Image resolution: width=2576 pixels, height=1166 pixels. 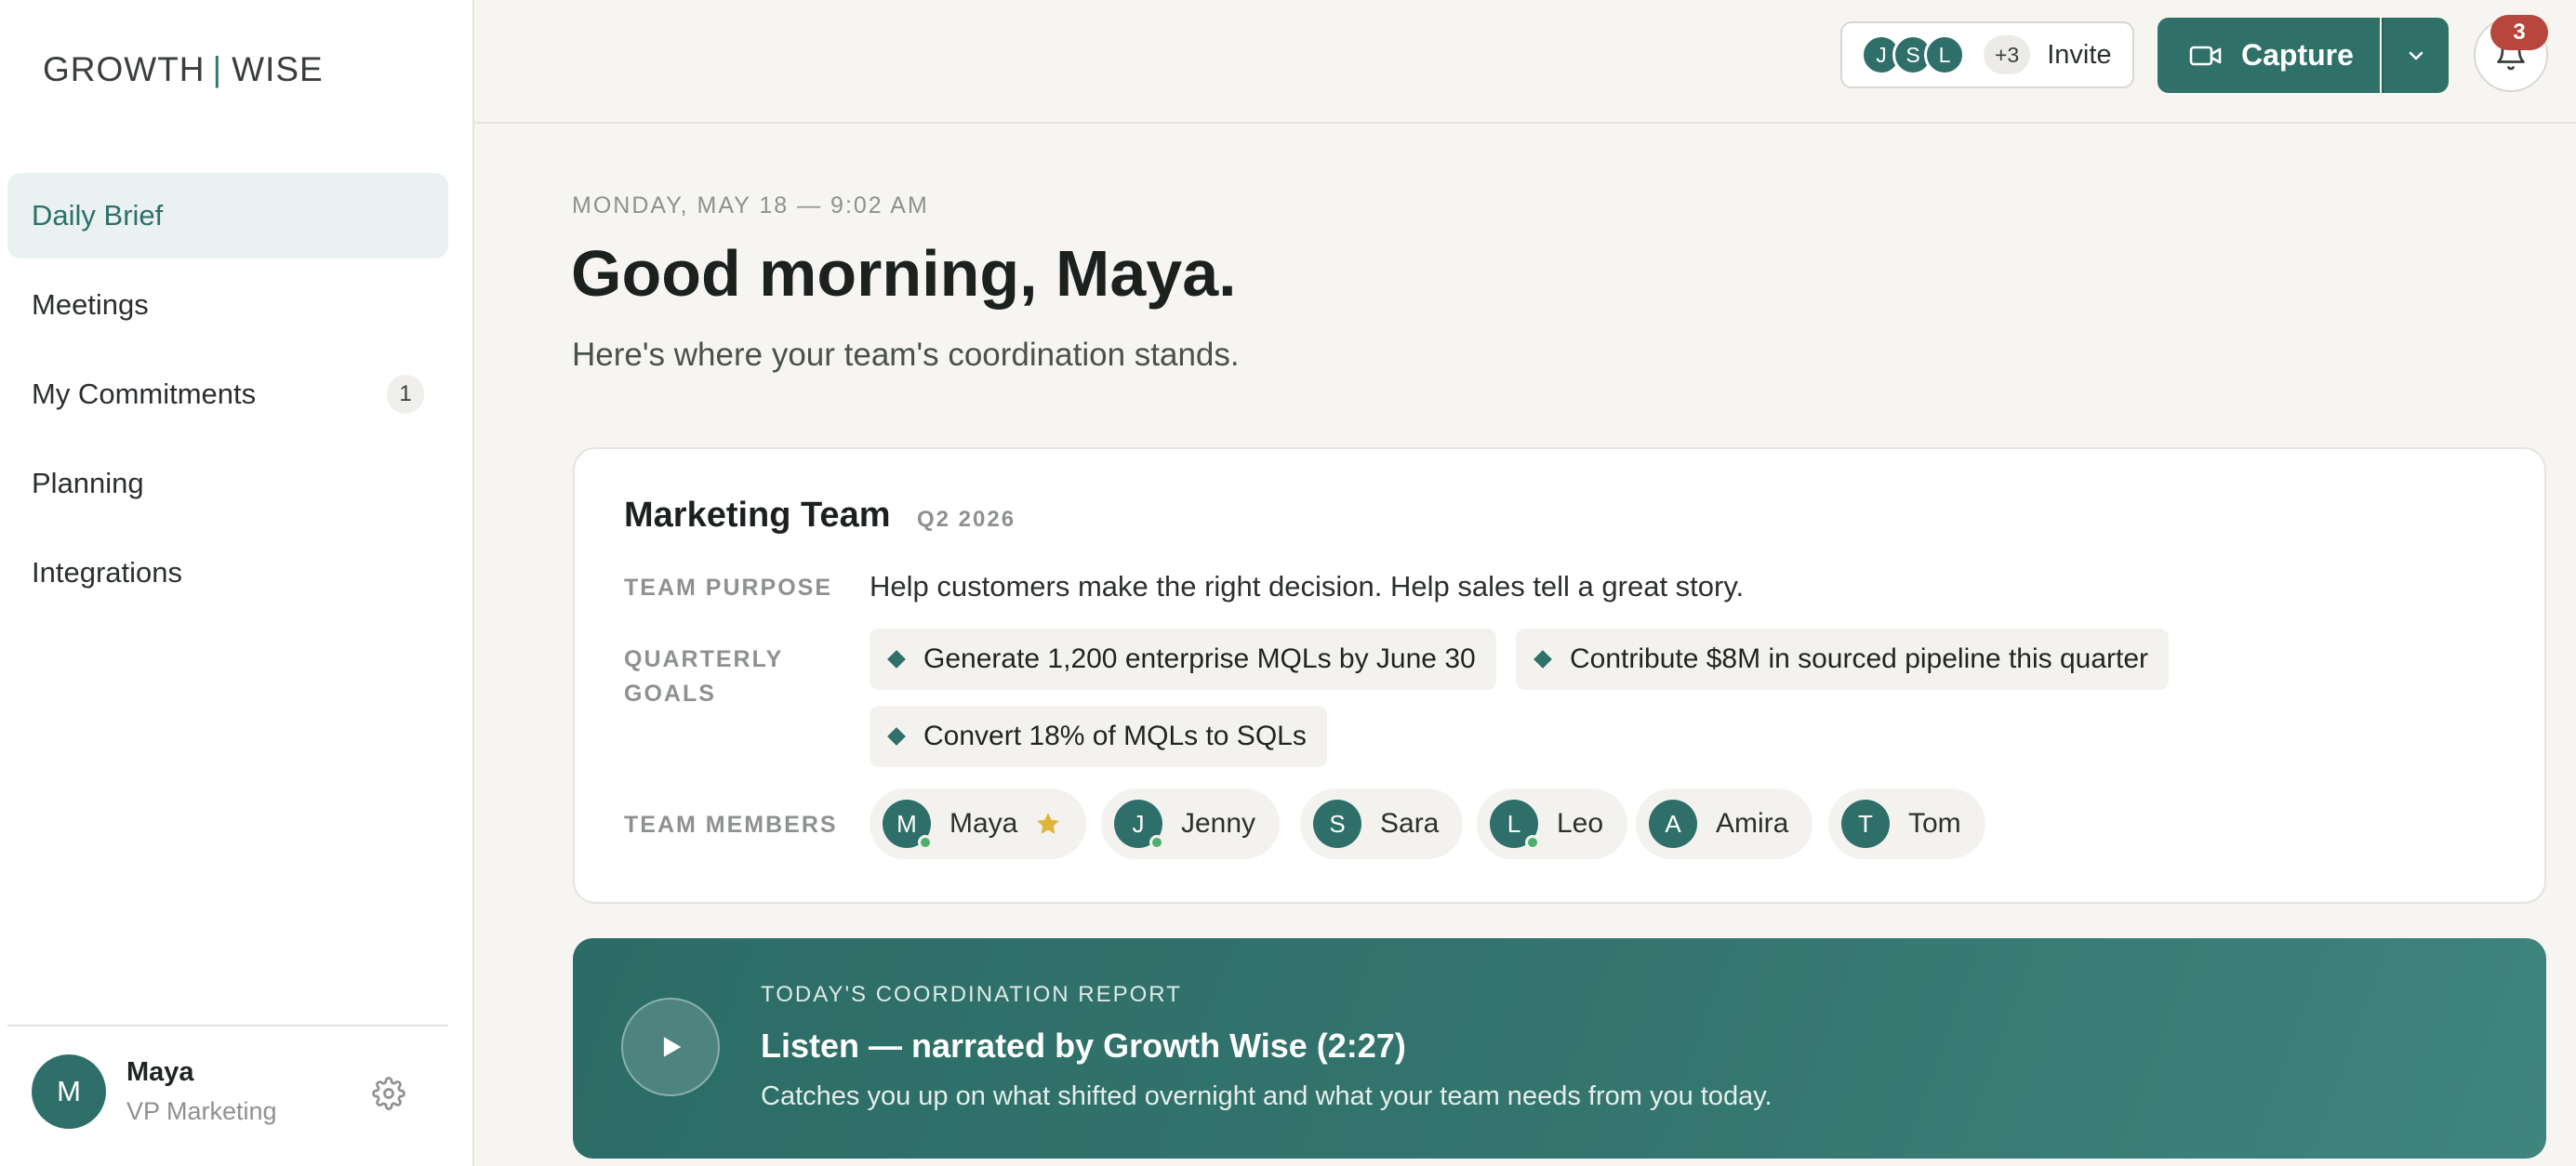 What do you see at coordinates (2079, 54) in the screenshot?
I see `invite-label: Invite` at bounding box center [2079, 54].